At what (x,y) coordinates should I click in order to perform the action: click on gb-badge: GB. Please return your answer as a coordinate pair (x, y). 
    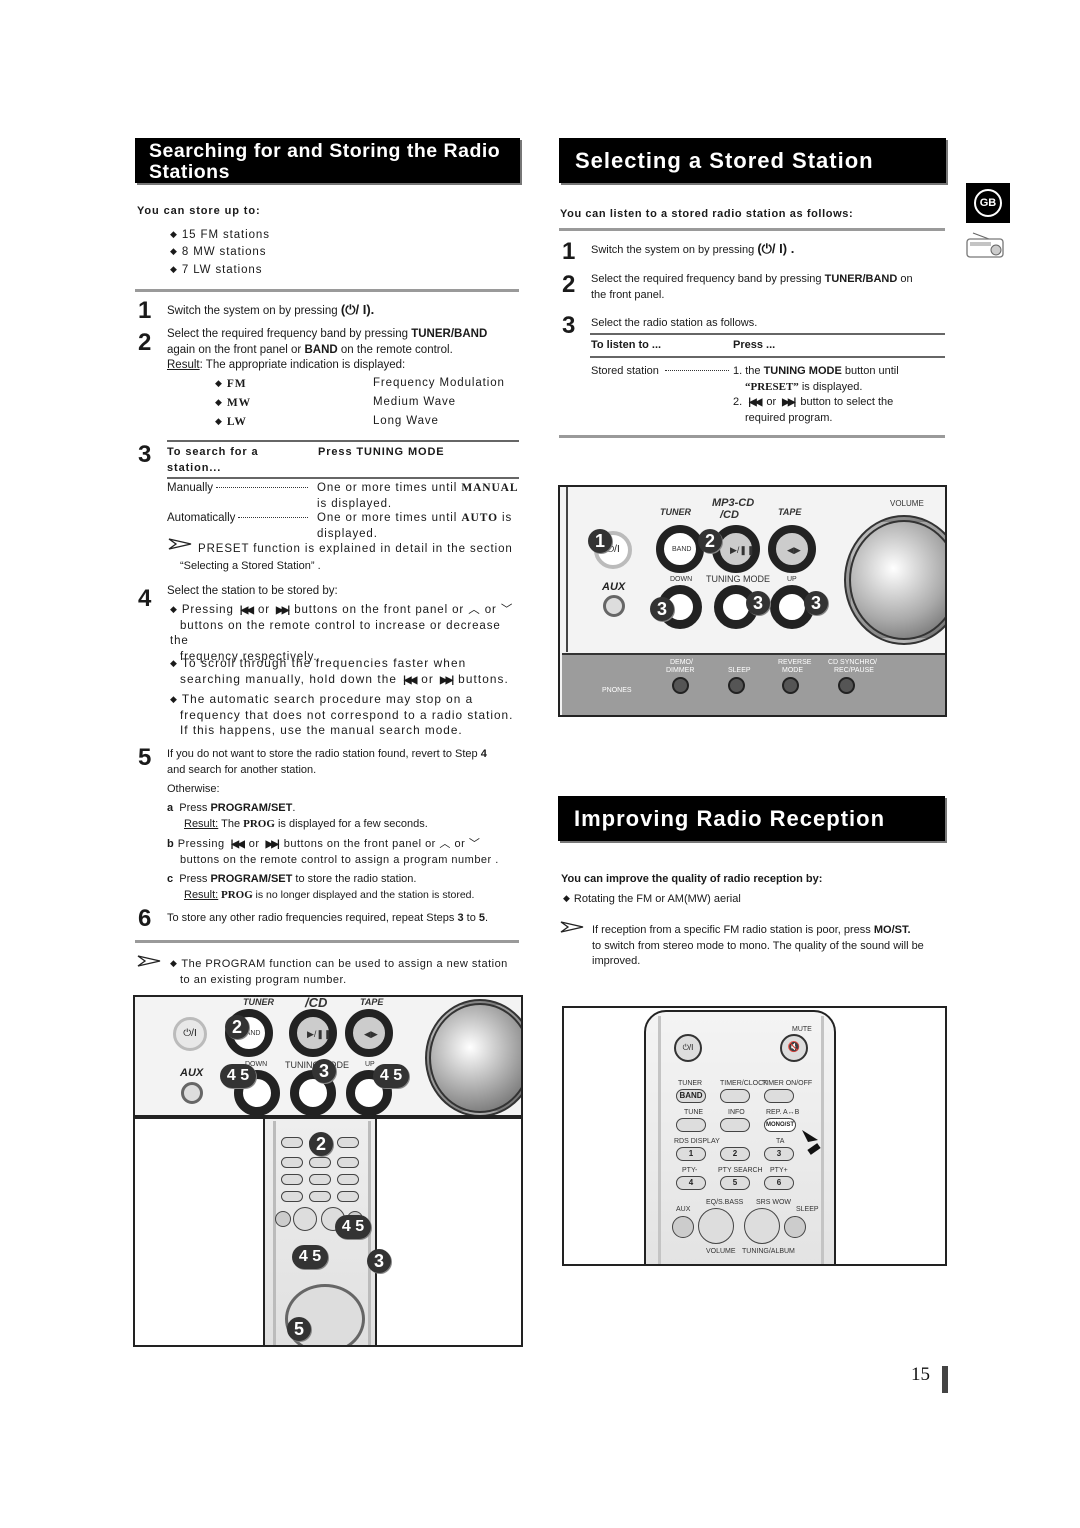
    Looking at the image, I should click on (988, 203).